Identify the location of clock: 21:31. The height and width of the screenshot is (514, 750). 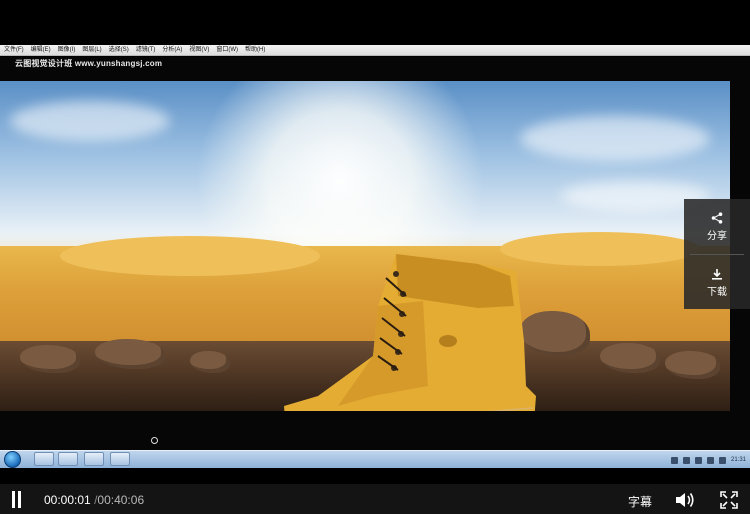
(738, 460).